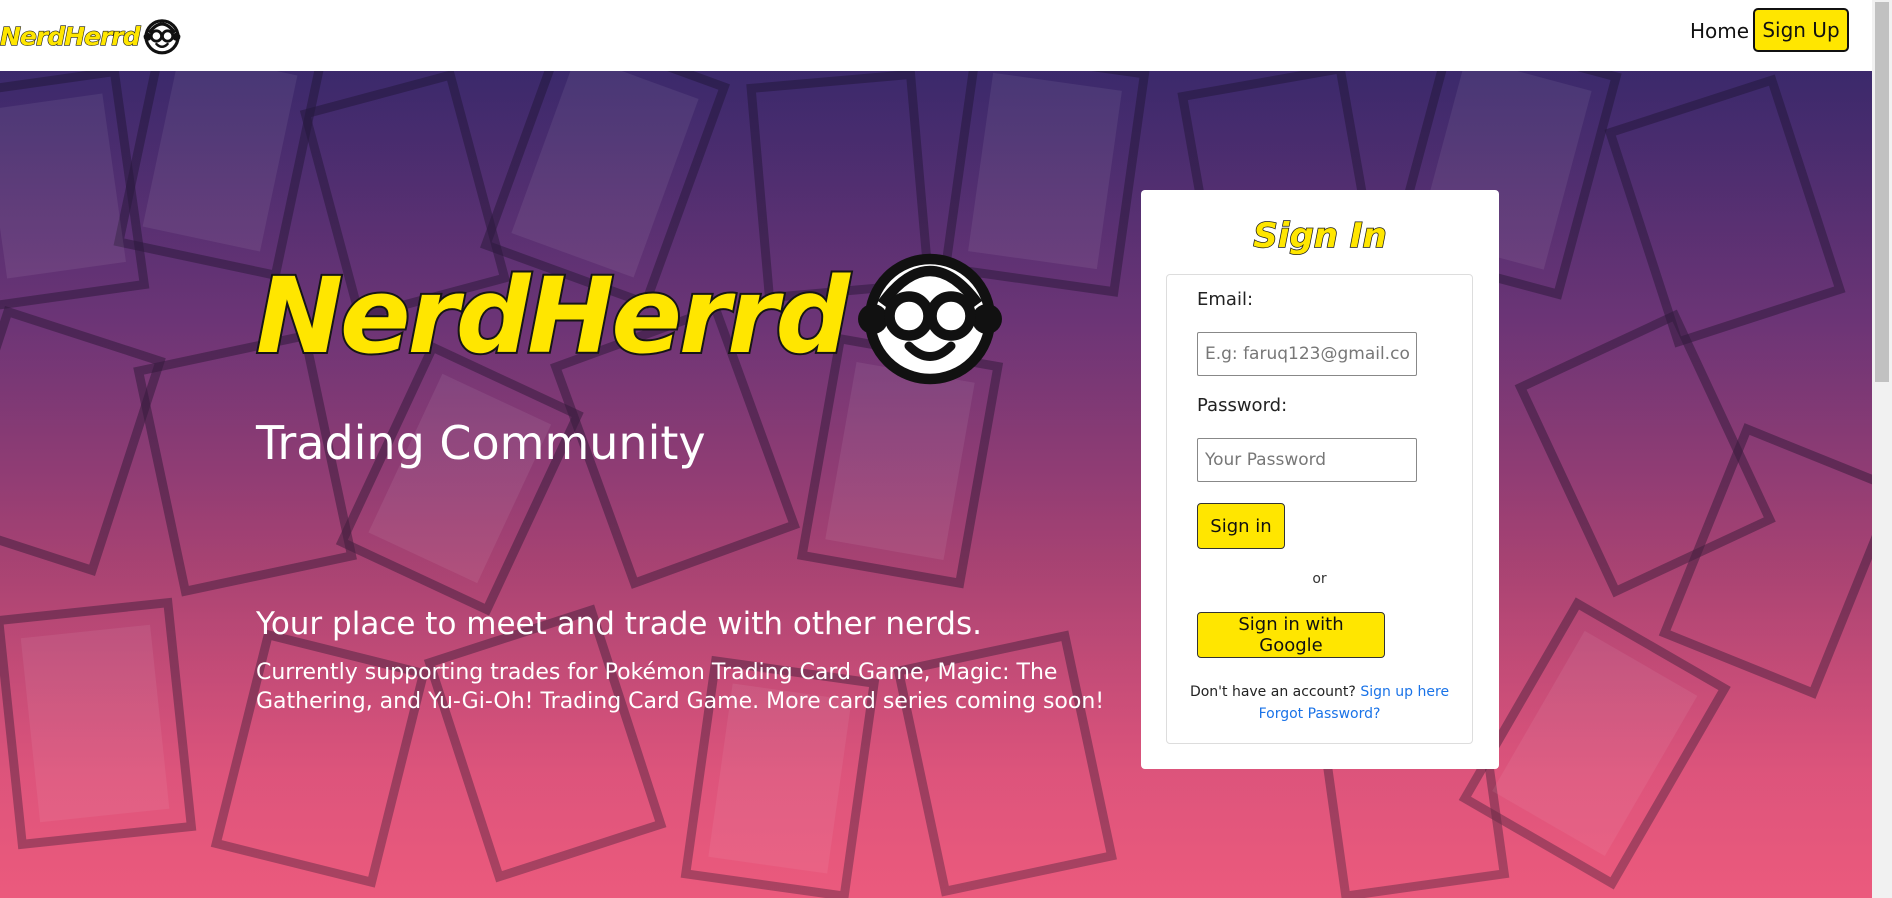 The image size is (1892, 898). I want to click on nav-home-link: Home, so click(1719, 31).